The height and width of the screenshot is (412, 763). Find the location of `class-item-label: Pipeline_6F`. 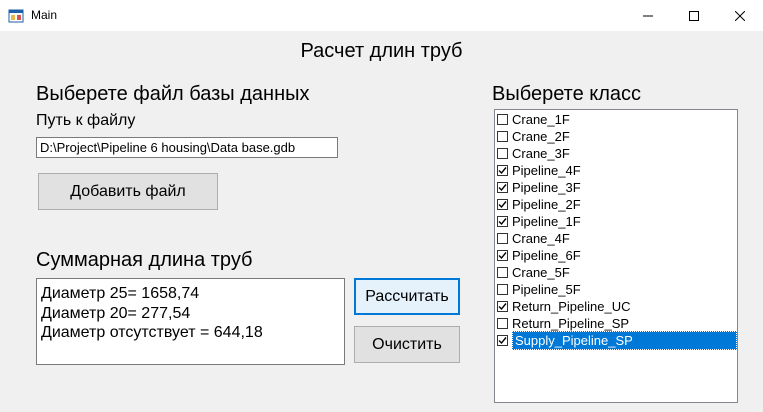

class-item-label: Pipeline_6F is located at coordinates (546, 255).